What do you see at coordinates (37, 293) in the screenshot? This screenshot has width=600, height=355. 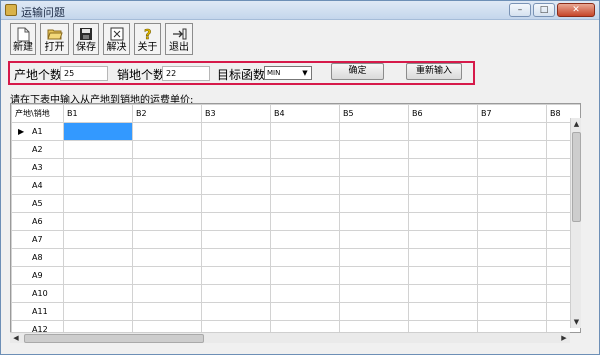 I see `row-header: A10` at bounding box center [37, 293].